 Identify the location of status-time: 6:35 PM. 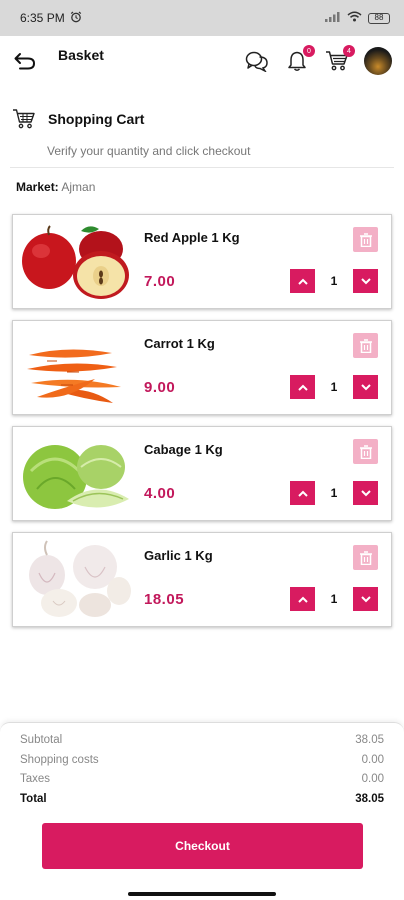
(42, 18).